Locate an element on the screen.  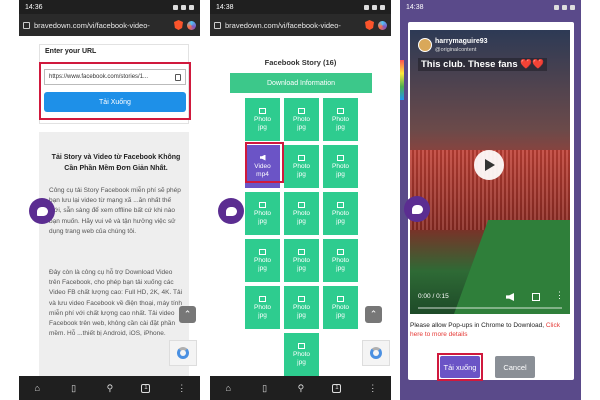
play-icon is located at coordinates (490, 165).